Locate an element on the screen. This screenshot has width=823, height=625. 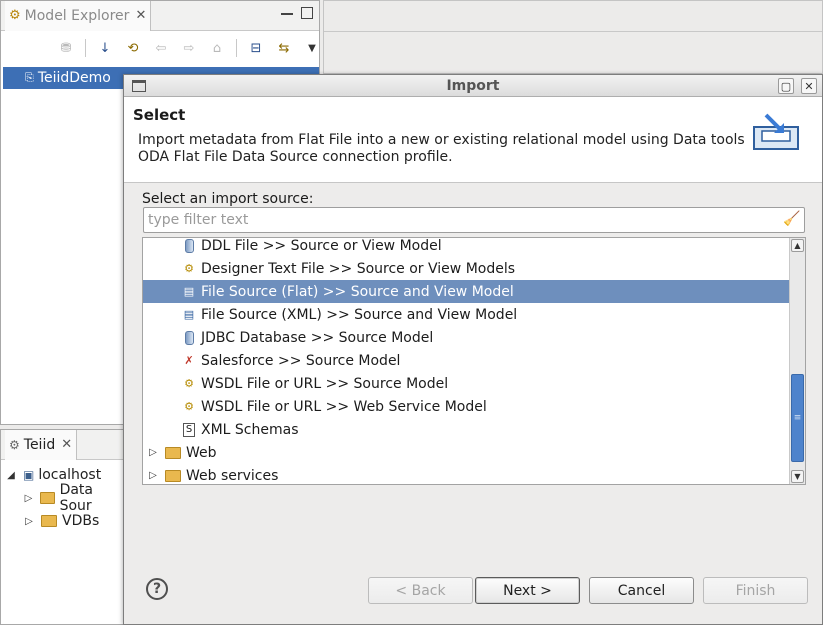
model-explorer-tabbar: ⚙ Model Explorer ✕ is located at coordinates (160, 15).